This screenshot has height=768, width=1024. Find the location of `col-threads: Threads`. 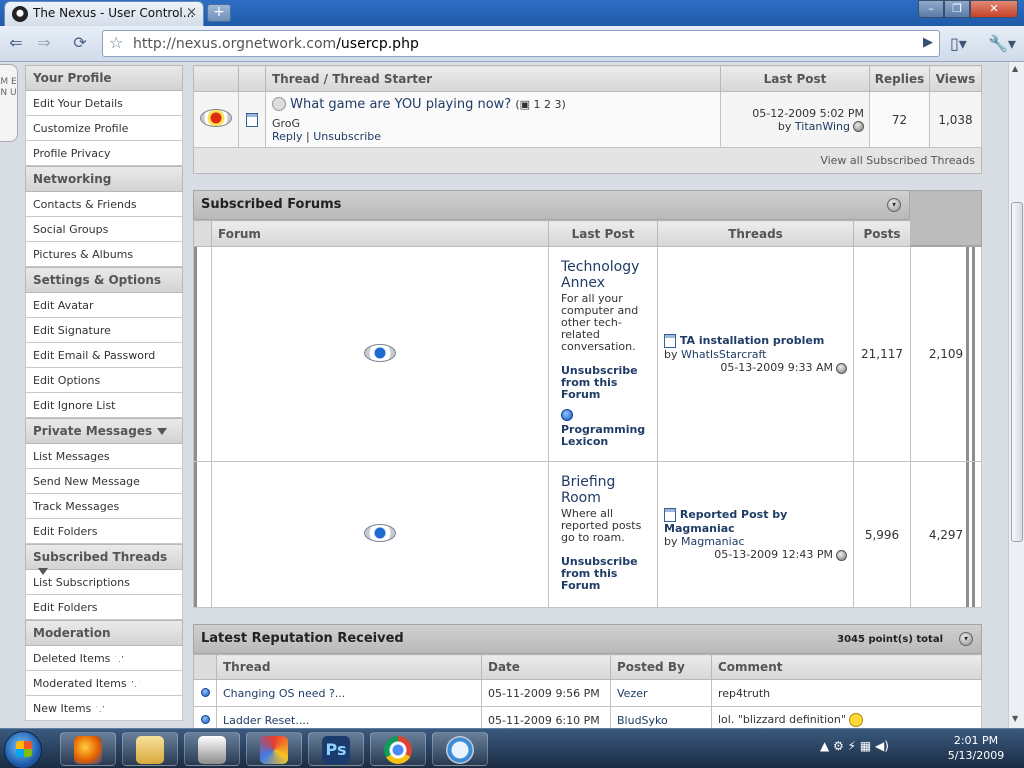

col-threads: Threads is located at coordinates (755, 233).